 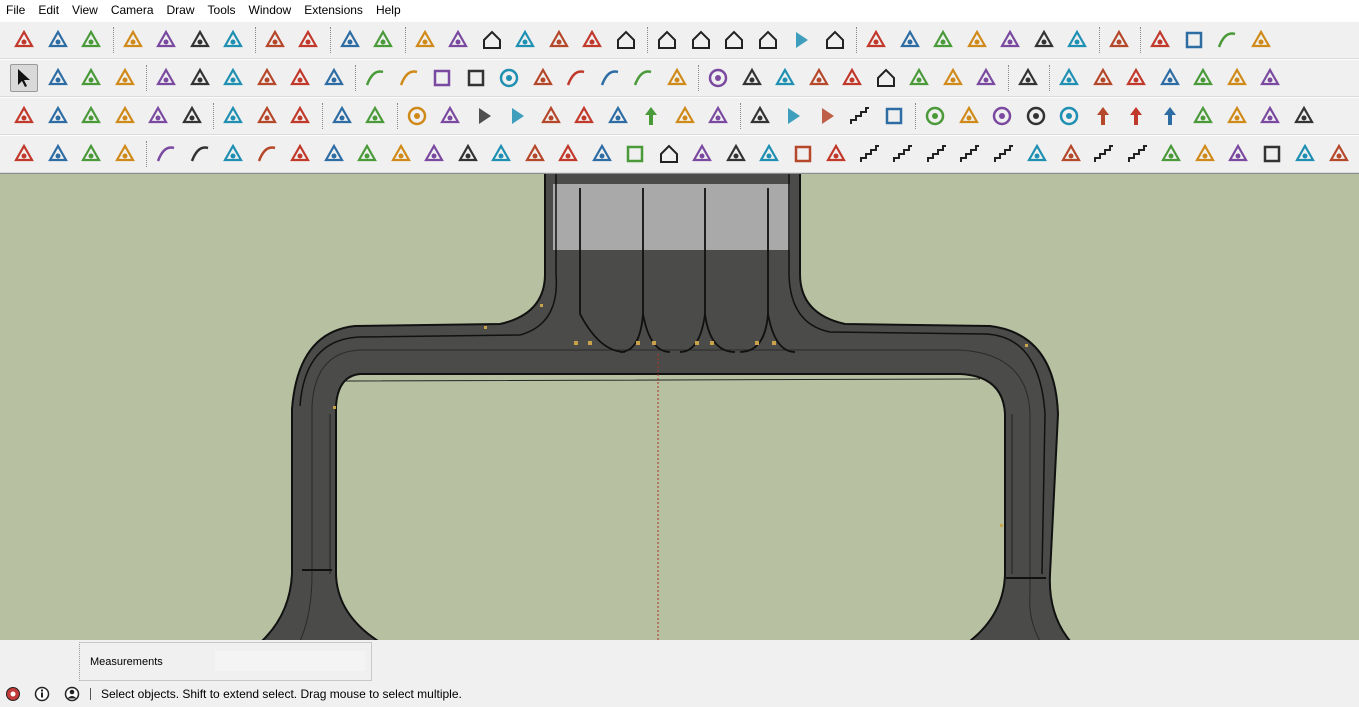 What do you see at coordinates (718, 116) in the screenshot?
I see `close-x-button` at bounding box center [718, 116].